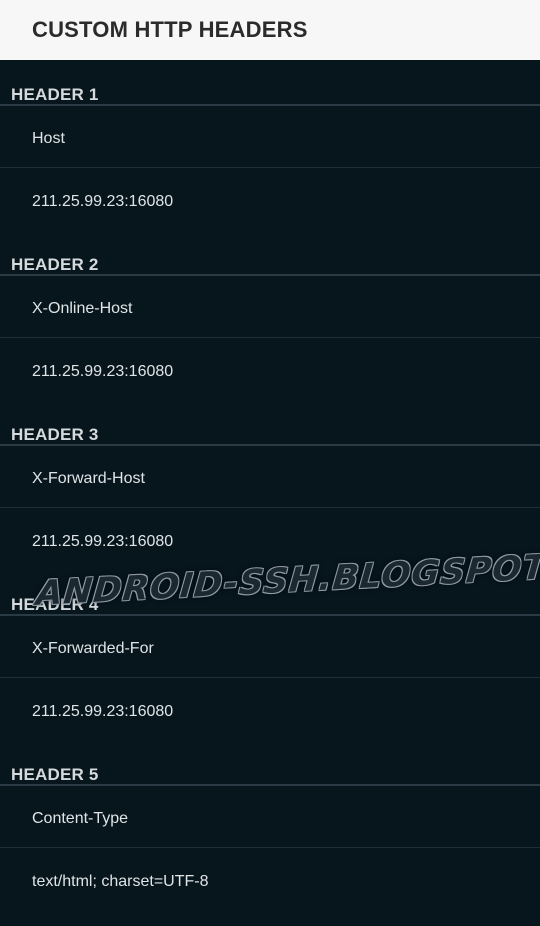 Image resolution: width=540 pixels, height=926 pixels. Describe the element at coordinates (170, 29) in the screenshot. I see `page-title: CUSTOM HTTP HEADERS` at that location.